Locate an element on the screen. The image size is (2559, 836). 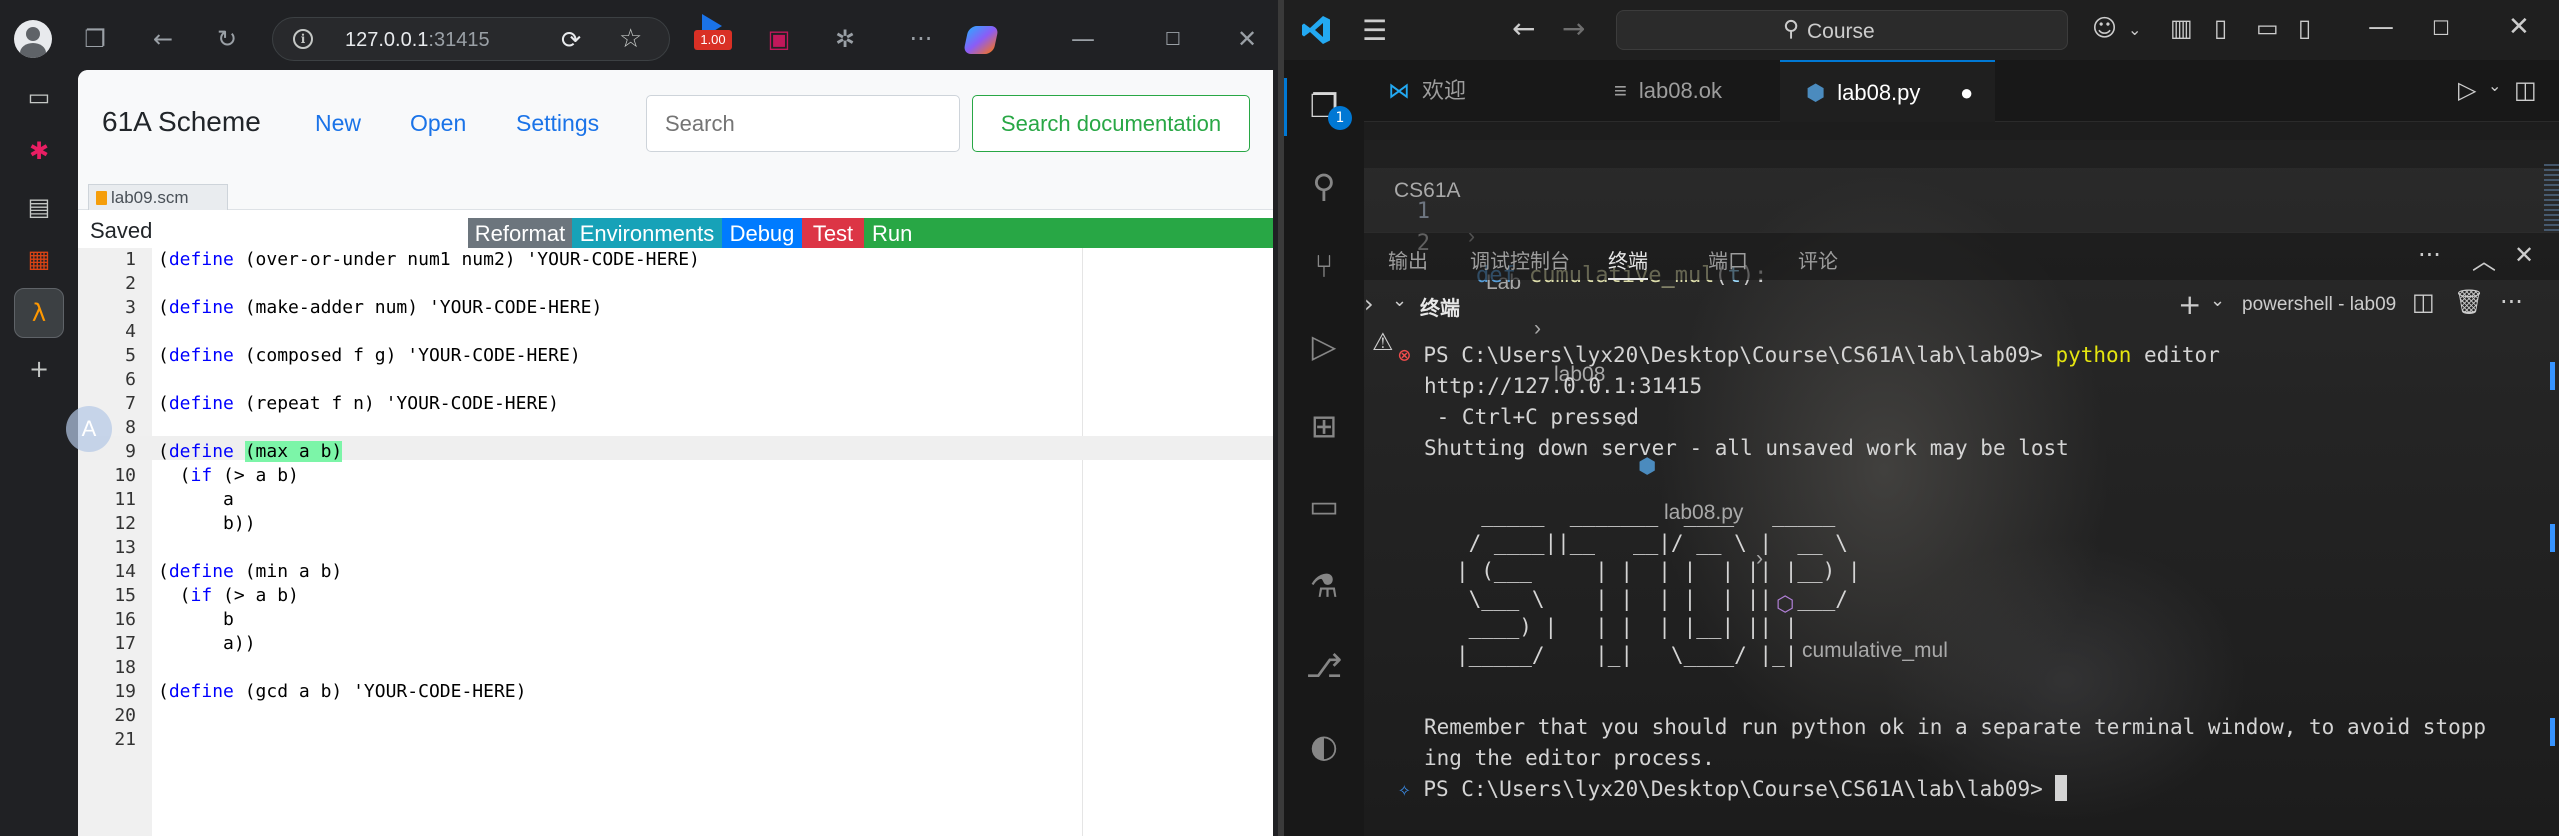
copilot-icon is located at coordinates (981, 40).